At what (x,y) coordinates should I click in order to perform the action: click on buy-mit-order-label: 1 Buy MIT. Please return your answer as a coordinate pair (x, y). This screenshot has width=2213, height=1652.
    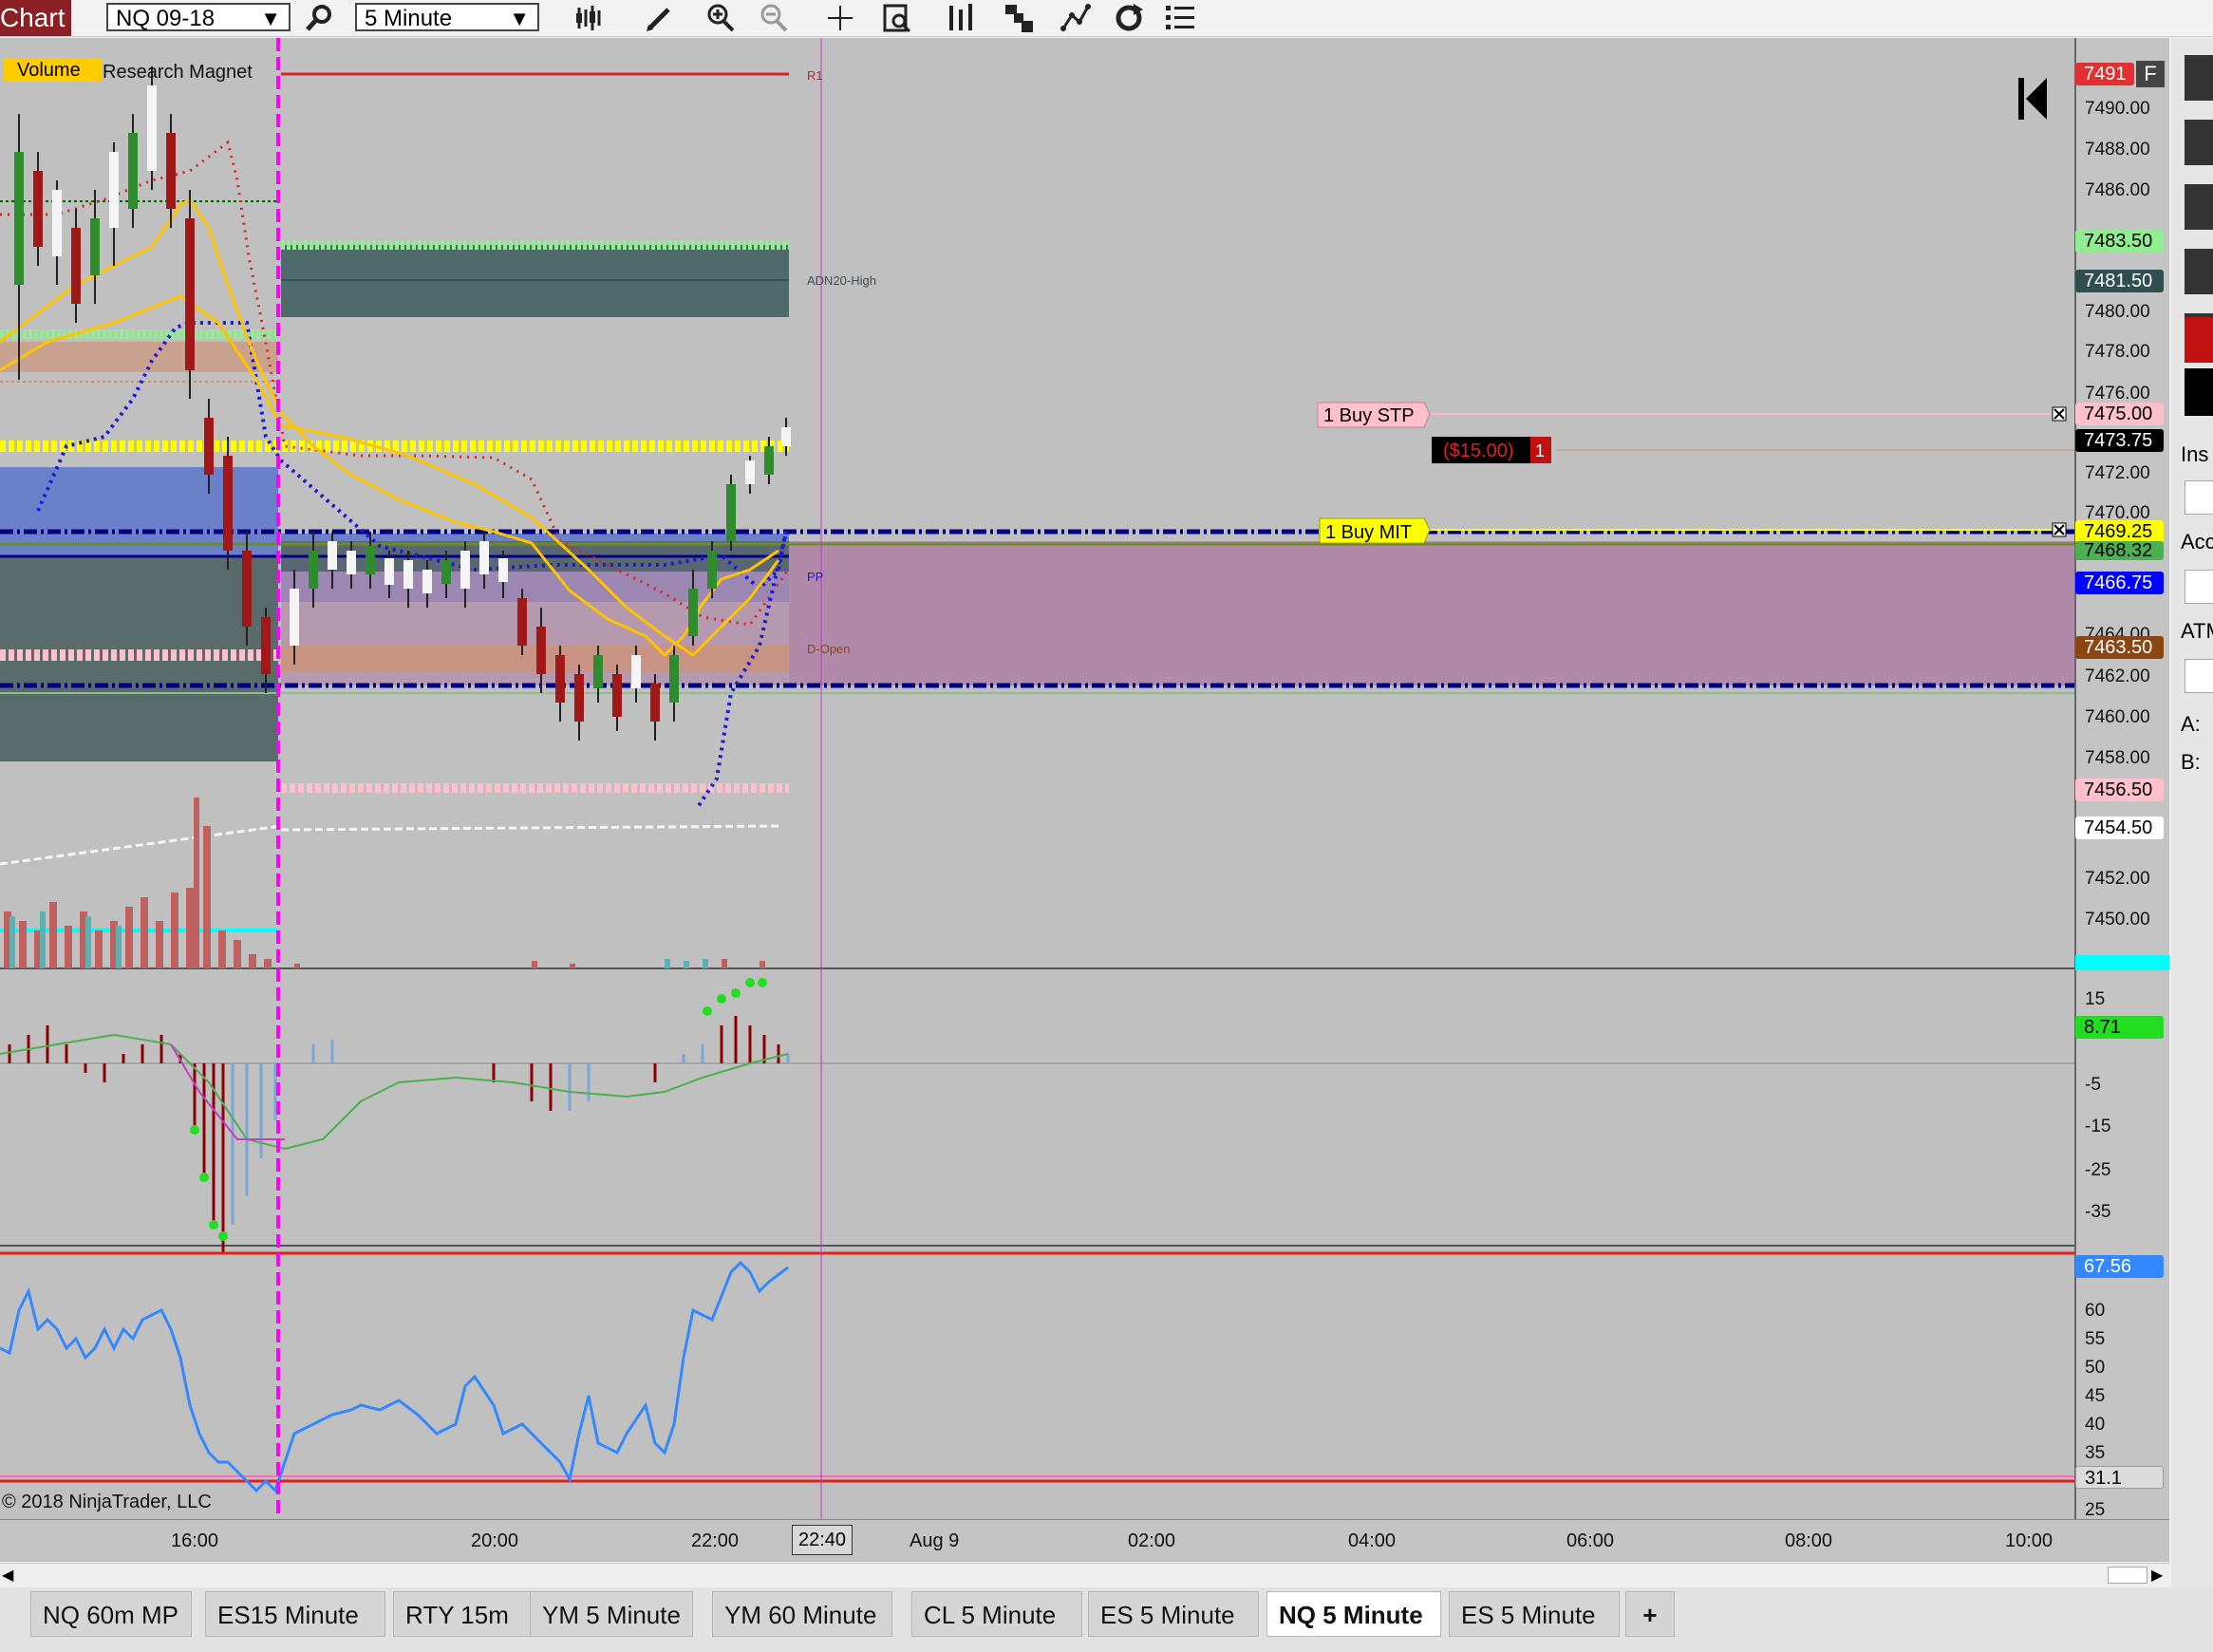
    Looking at the image, I should click on (1369, 532).